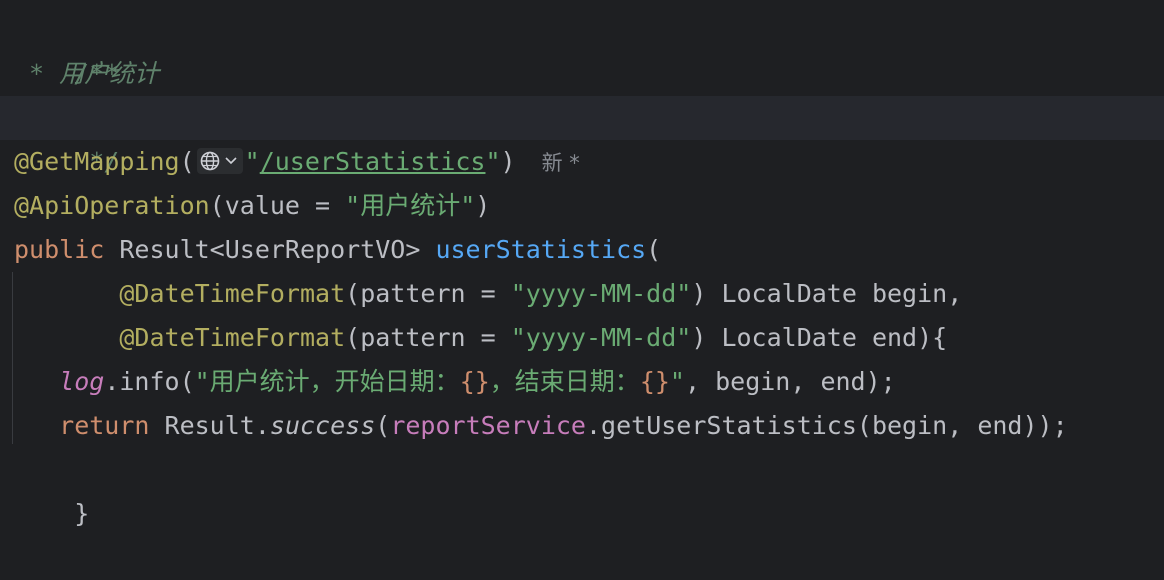  What do you see at coordinates (327, 381) in the screenshot?
I see `log-string-part-1: "用户统计，开始日期：` at bounding box center [327, 381].